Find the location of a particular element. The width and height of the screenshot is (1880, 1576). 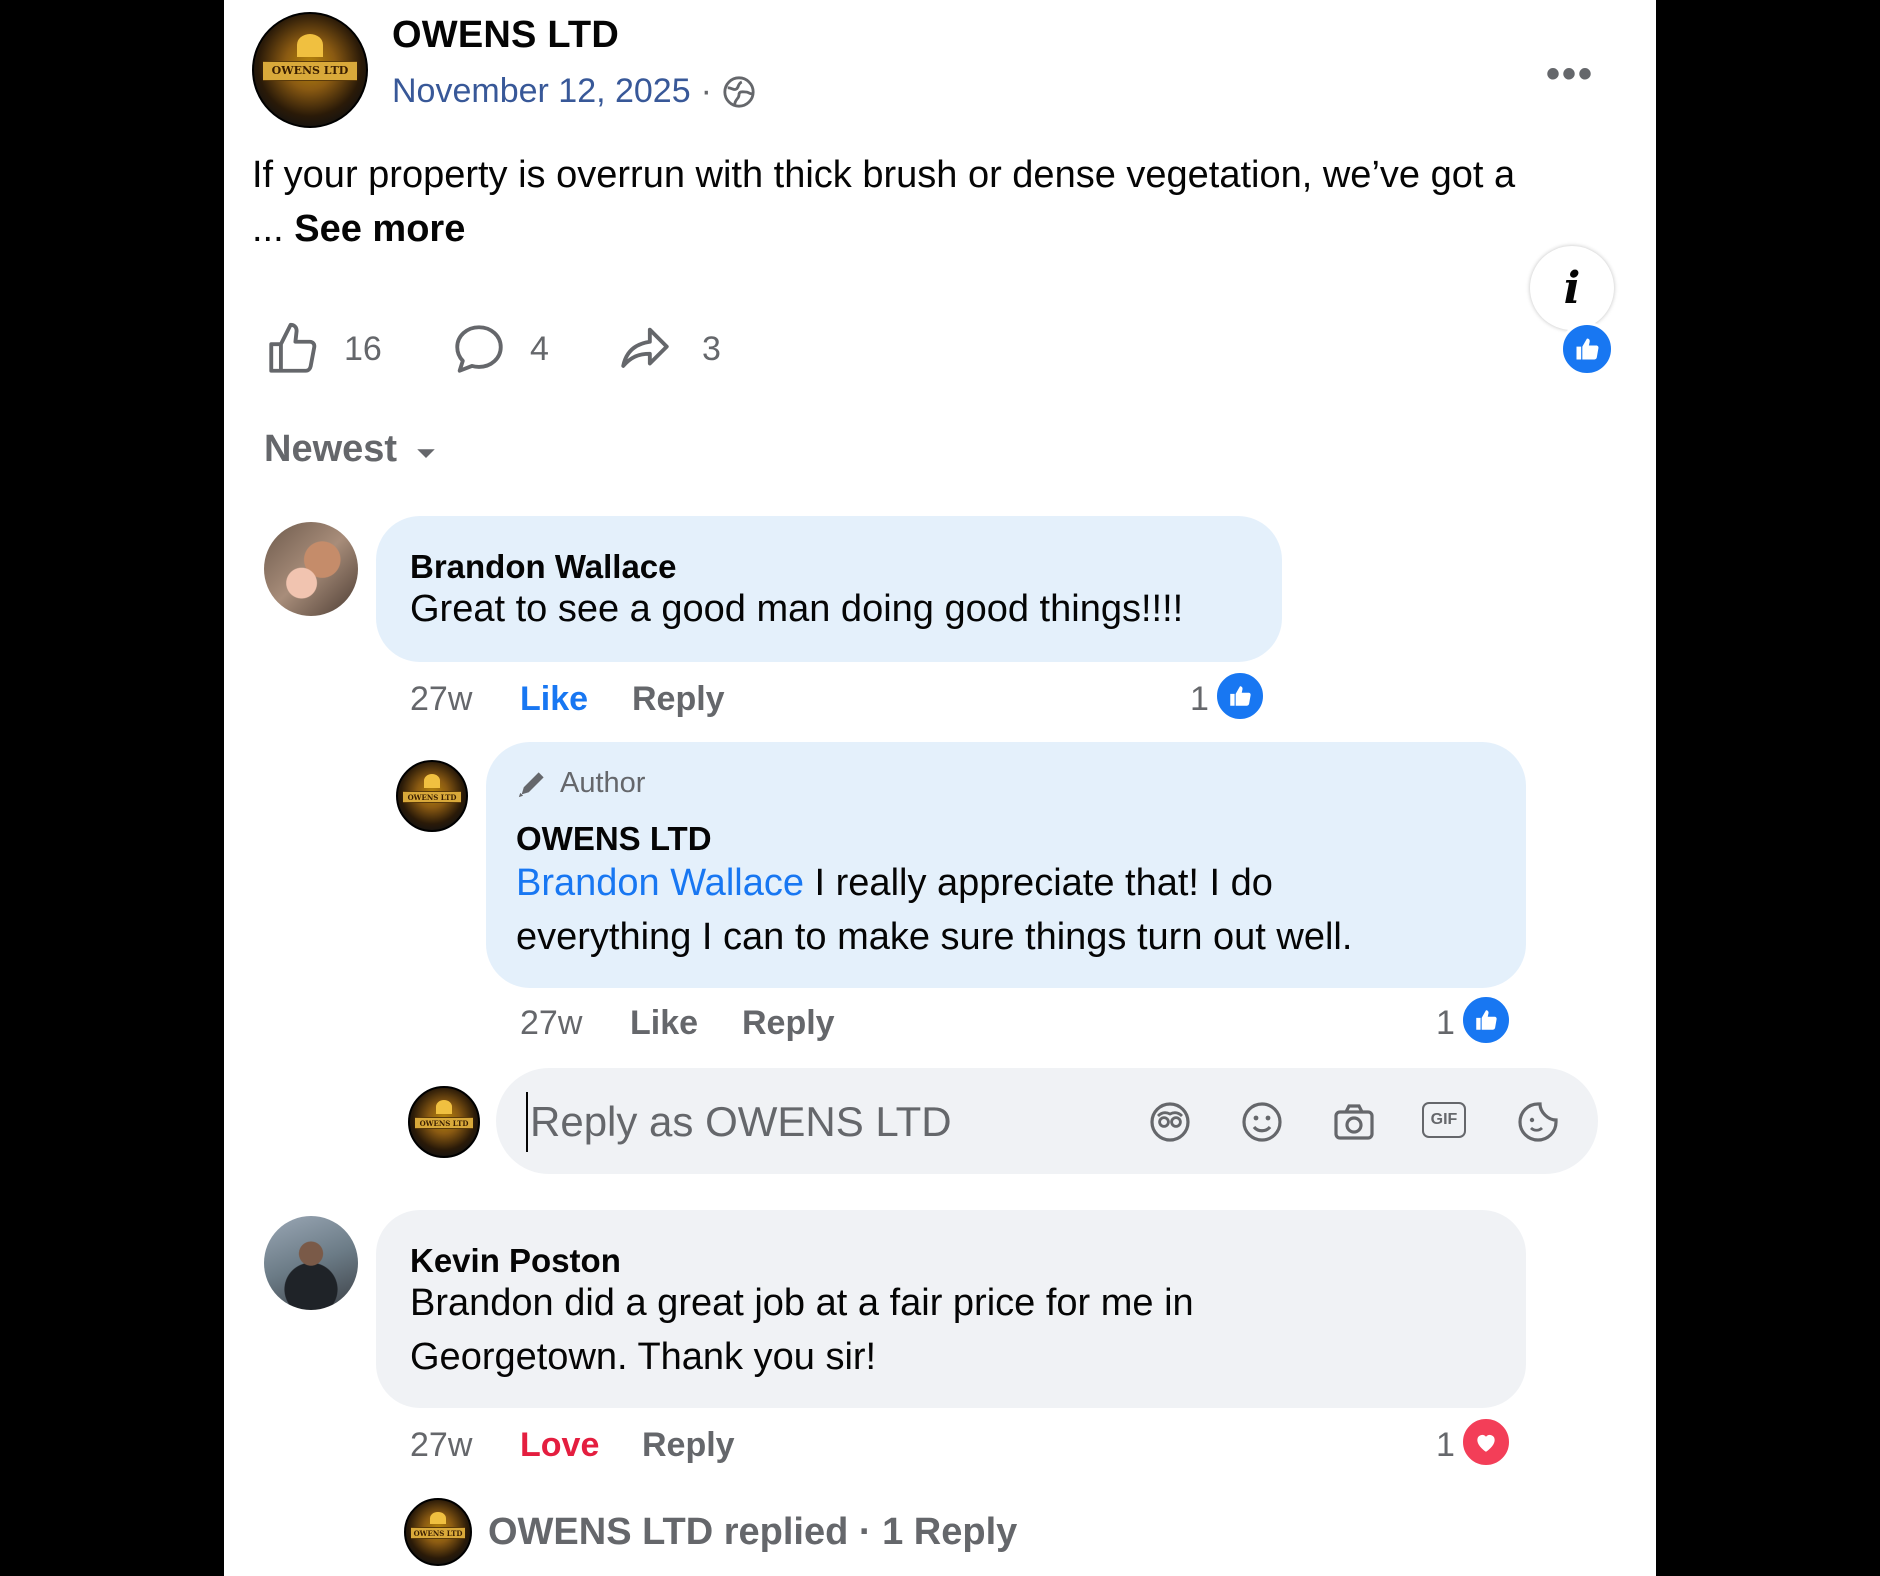

author-badge: Author is located at coordinates (580, 783).